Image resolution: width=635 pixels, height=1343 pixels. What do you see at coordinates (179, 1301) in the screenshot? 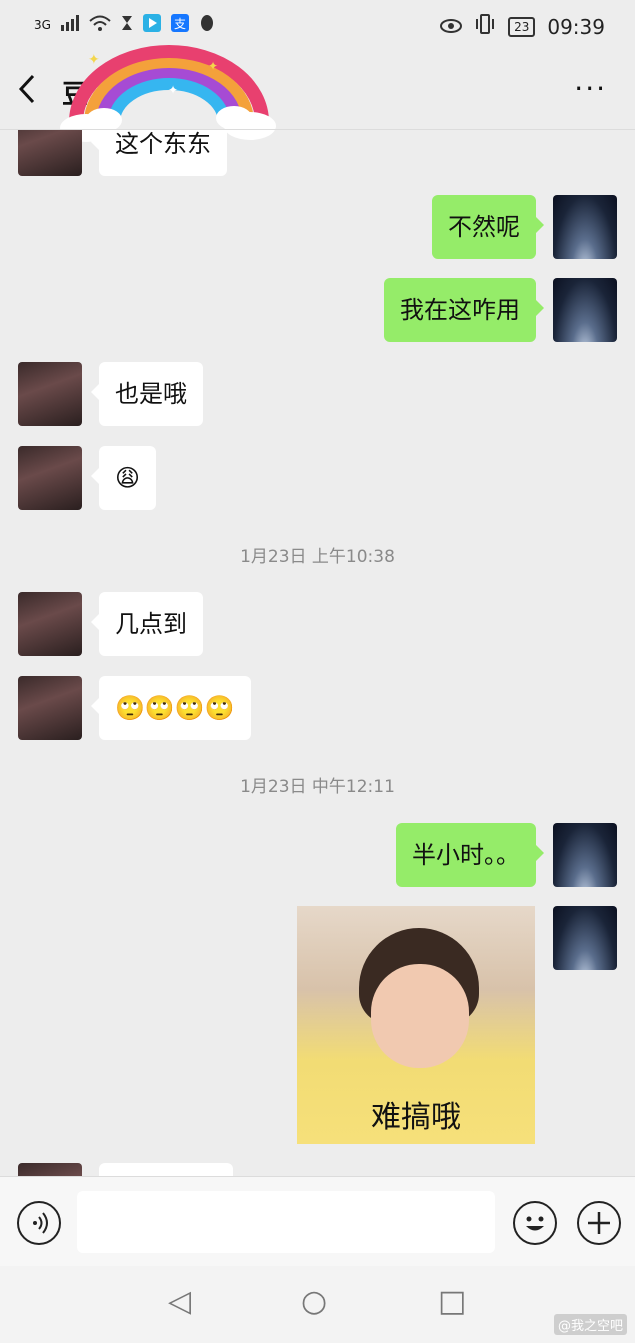
I see `nav-back-icon: ◁` at bounding box center [179, 1301].